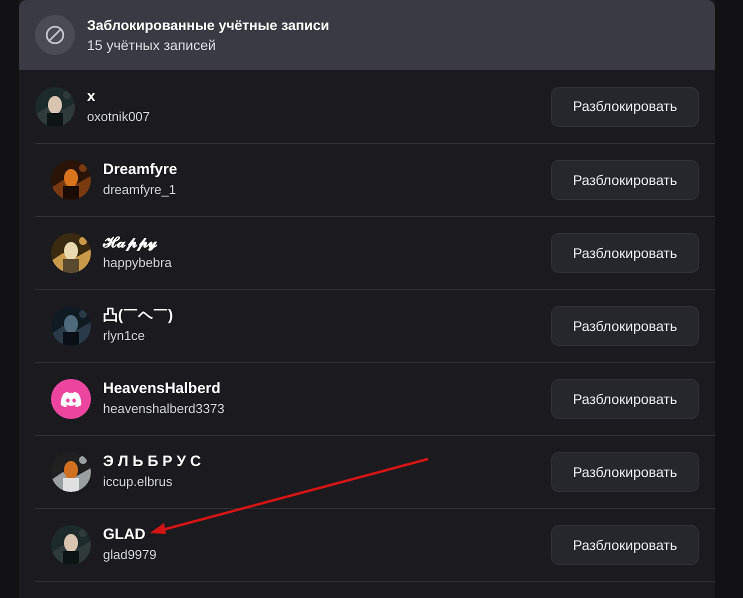  I want to click on display-name: Э Л Ь Б Р У С, so click(152, 462).